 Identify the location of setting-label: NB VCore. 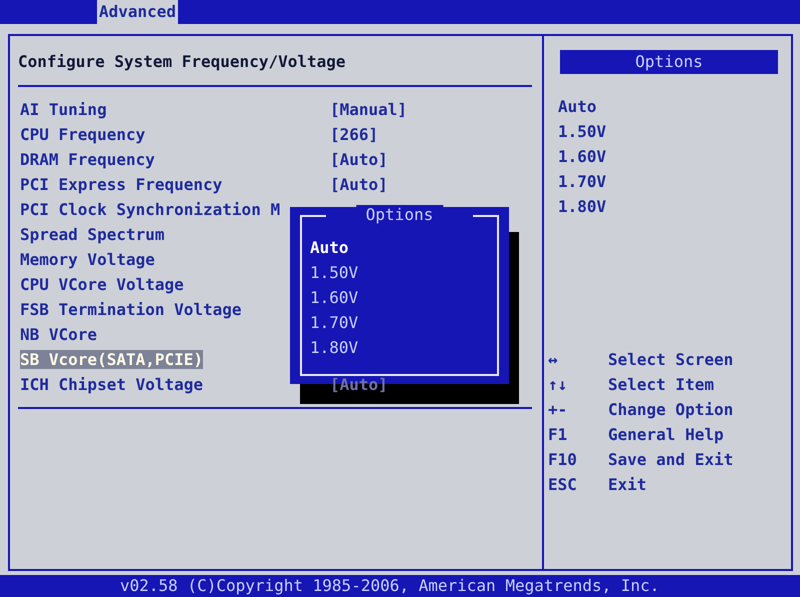
(59, 334).